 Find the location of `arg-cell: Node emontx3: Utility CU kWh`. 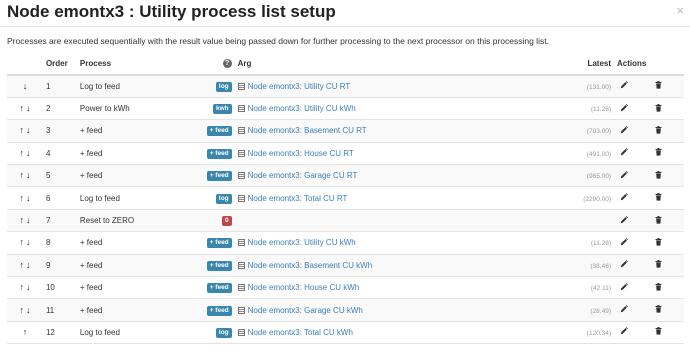

arg-cell: Node emontx3: Utility CU kWh is located at coordinates (393, 109).